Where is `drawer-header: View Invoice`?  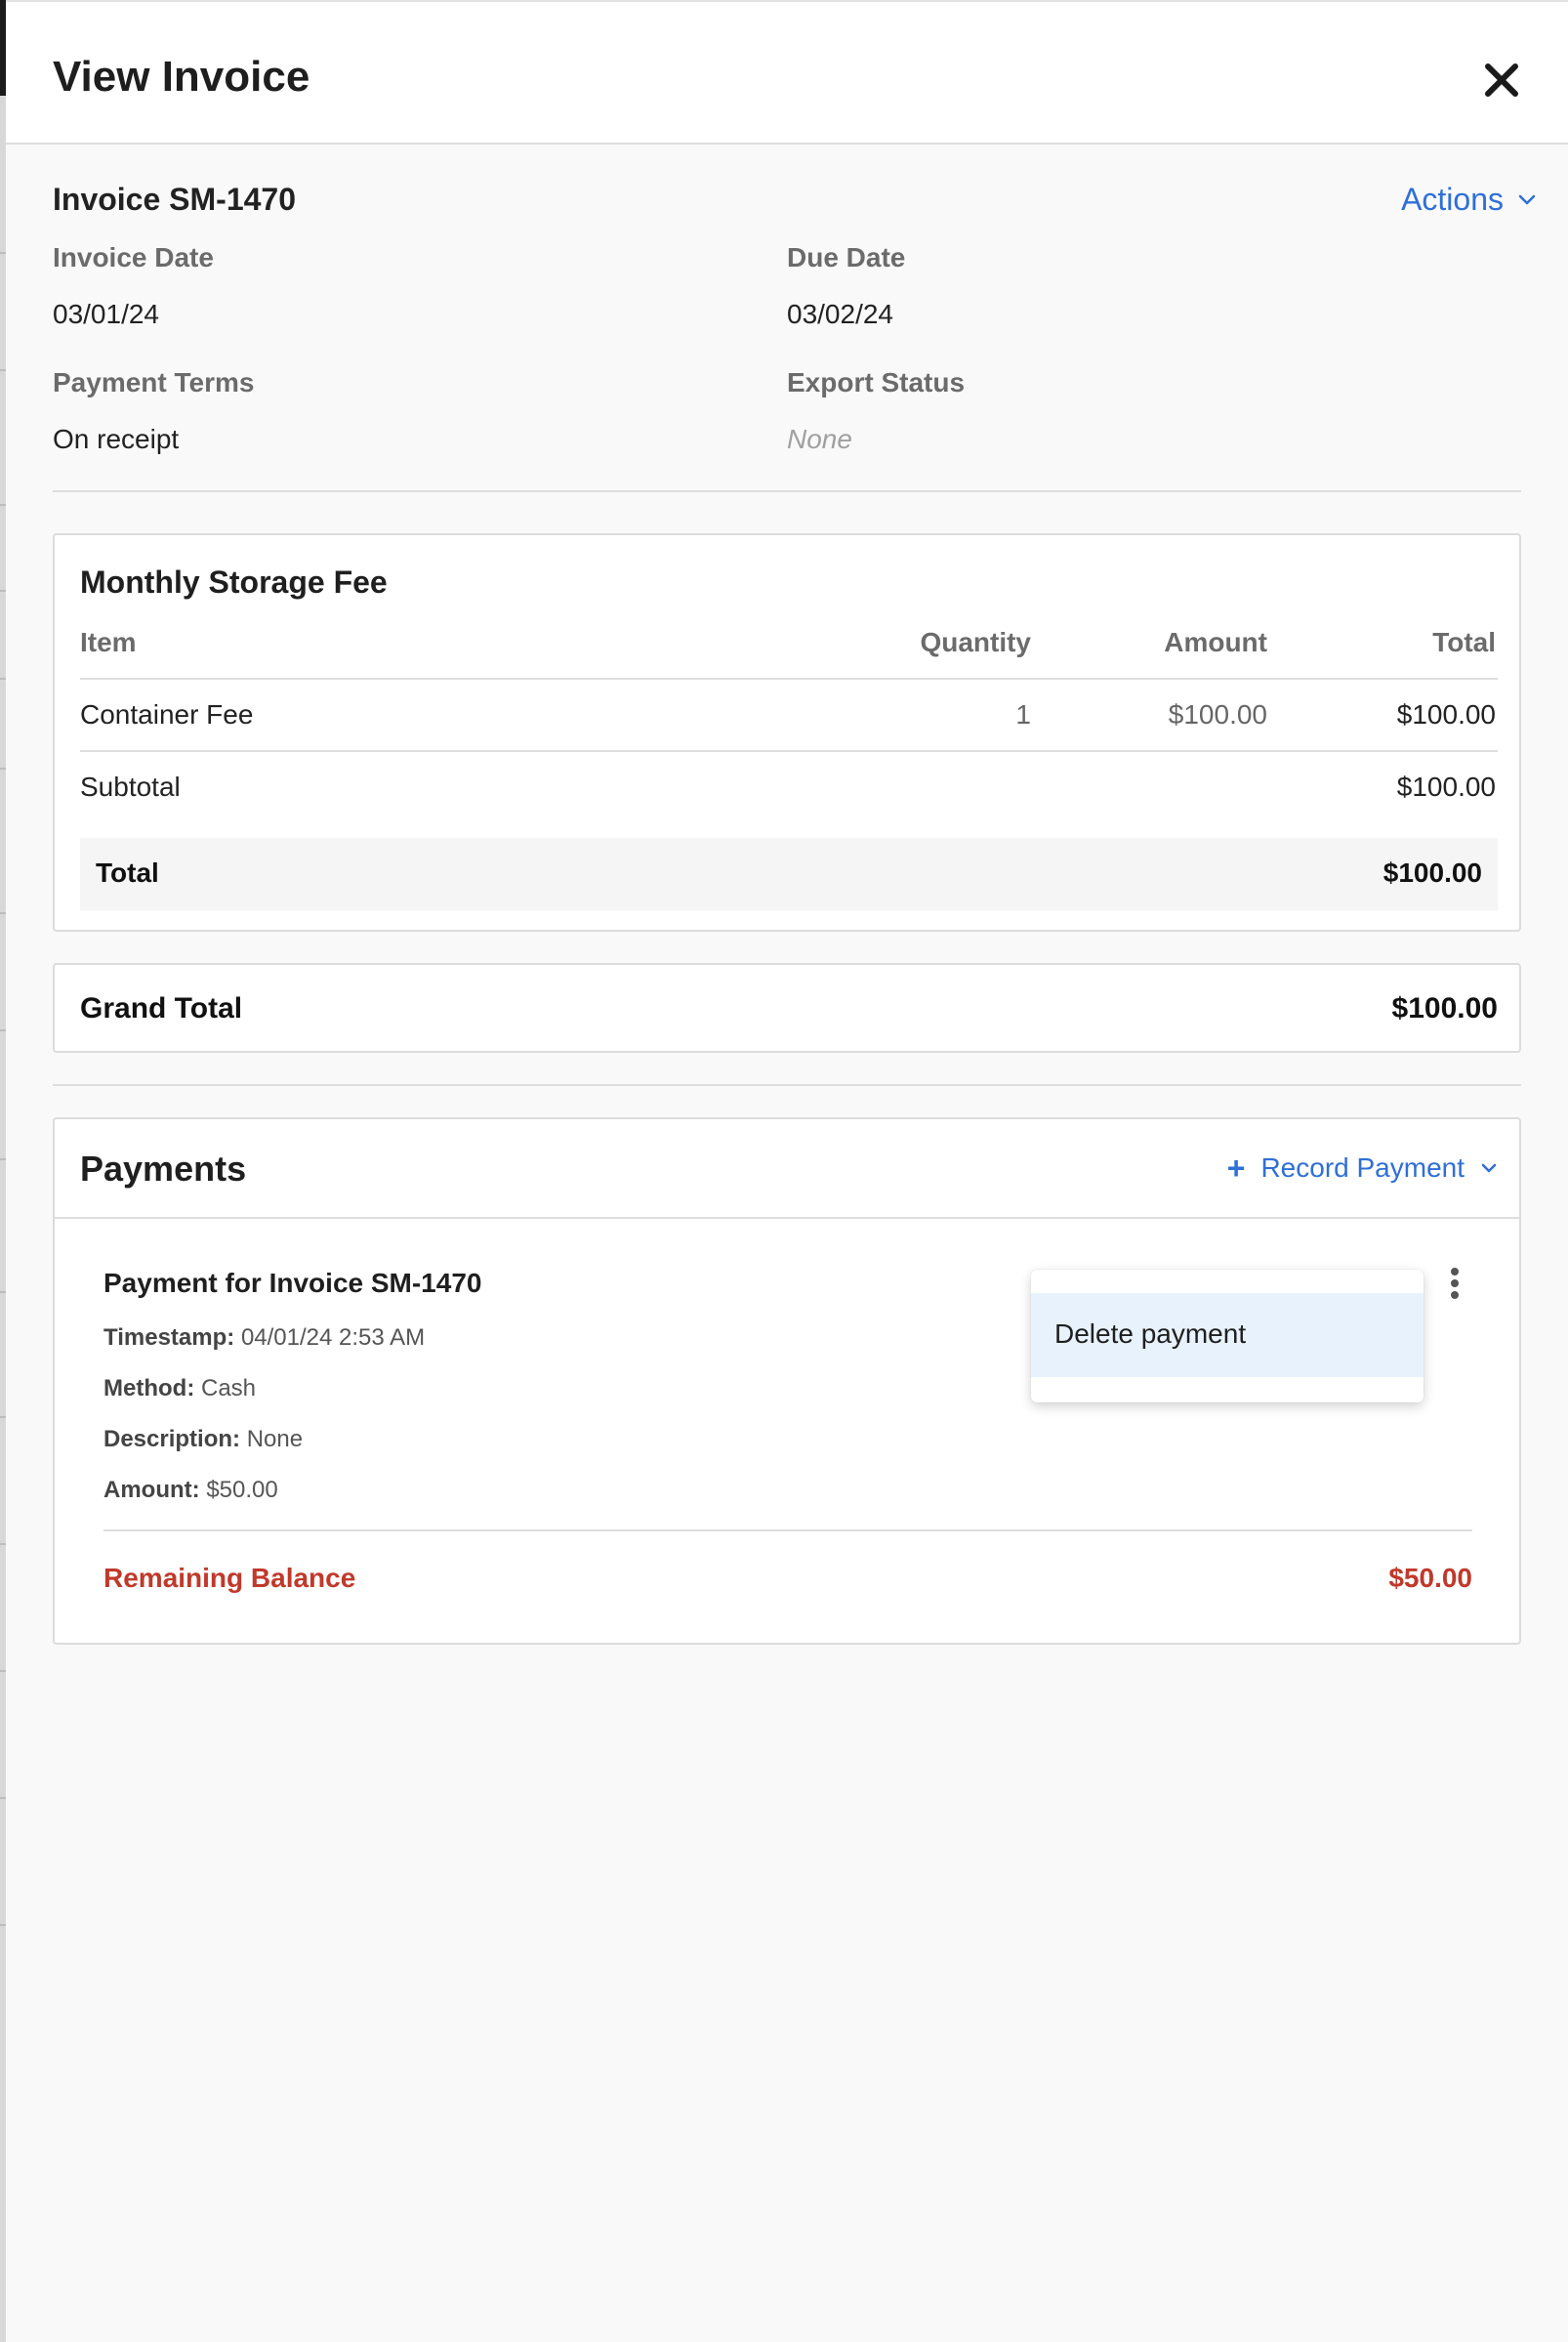 drawer-header: View Invoice is located at coordinates (787, 74).